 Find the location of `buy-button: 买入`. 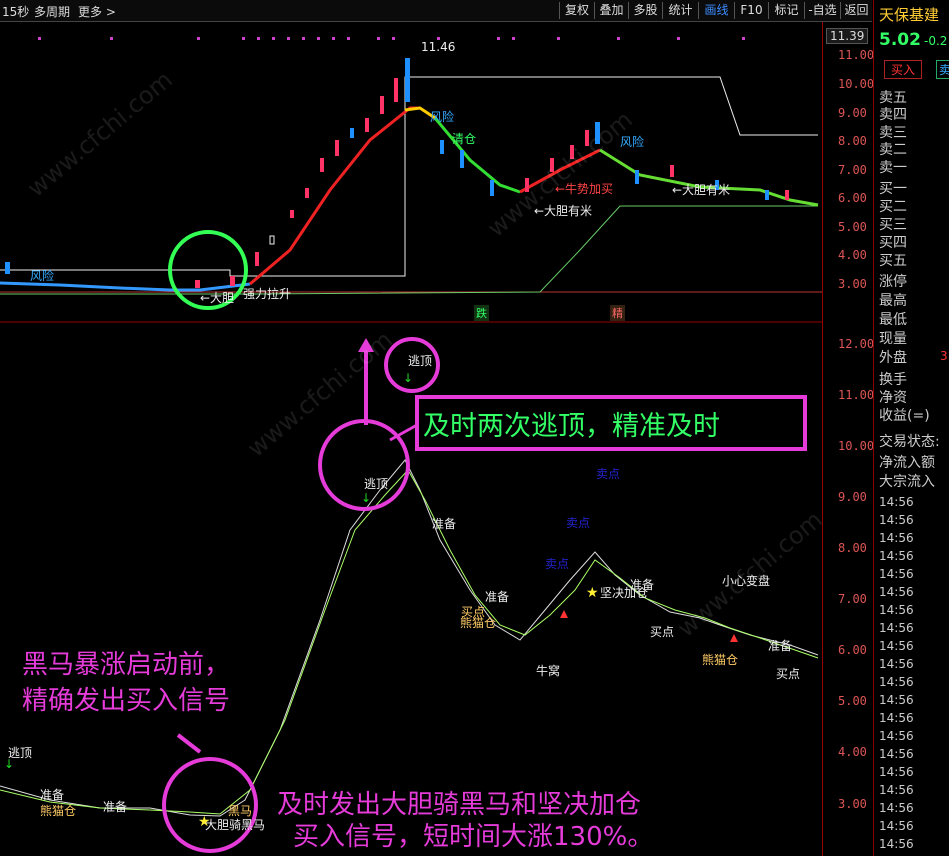

buy-button: 买入 is located at coordinates (903, 69).